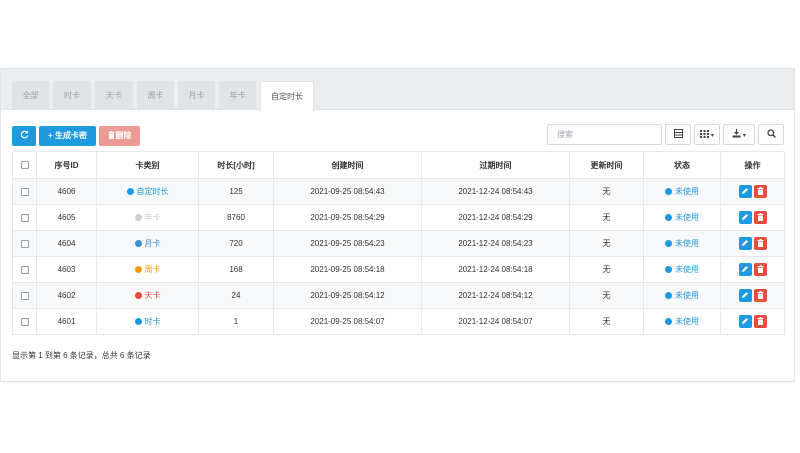 Image resolution: width=800 pixels, height=453 pixels. What do you see at coordinates (495, 191) in the screenshot?
I see `expire-time: 2021-12-24 08:54:43` at bounding box center [495, 191].